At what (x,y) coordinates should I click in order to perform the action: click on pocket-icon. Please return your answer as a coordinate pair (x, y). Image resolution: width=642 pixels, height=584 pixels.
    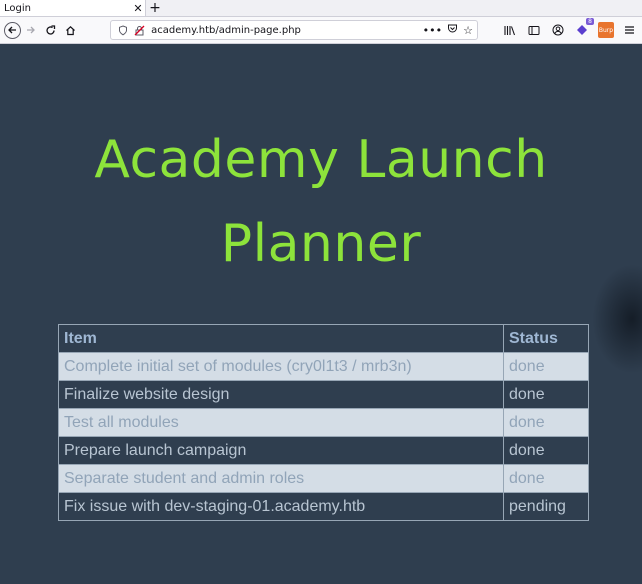
    Looking at the image, I should click on (452, 30).